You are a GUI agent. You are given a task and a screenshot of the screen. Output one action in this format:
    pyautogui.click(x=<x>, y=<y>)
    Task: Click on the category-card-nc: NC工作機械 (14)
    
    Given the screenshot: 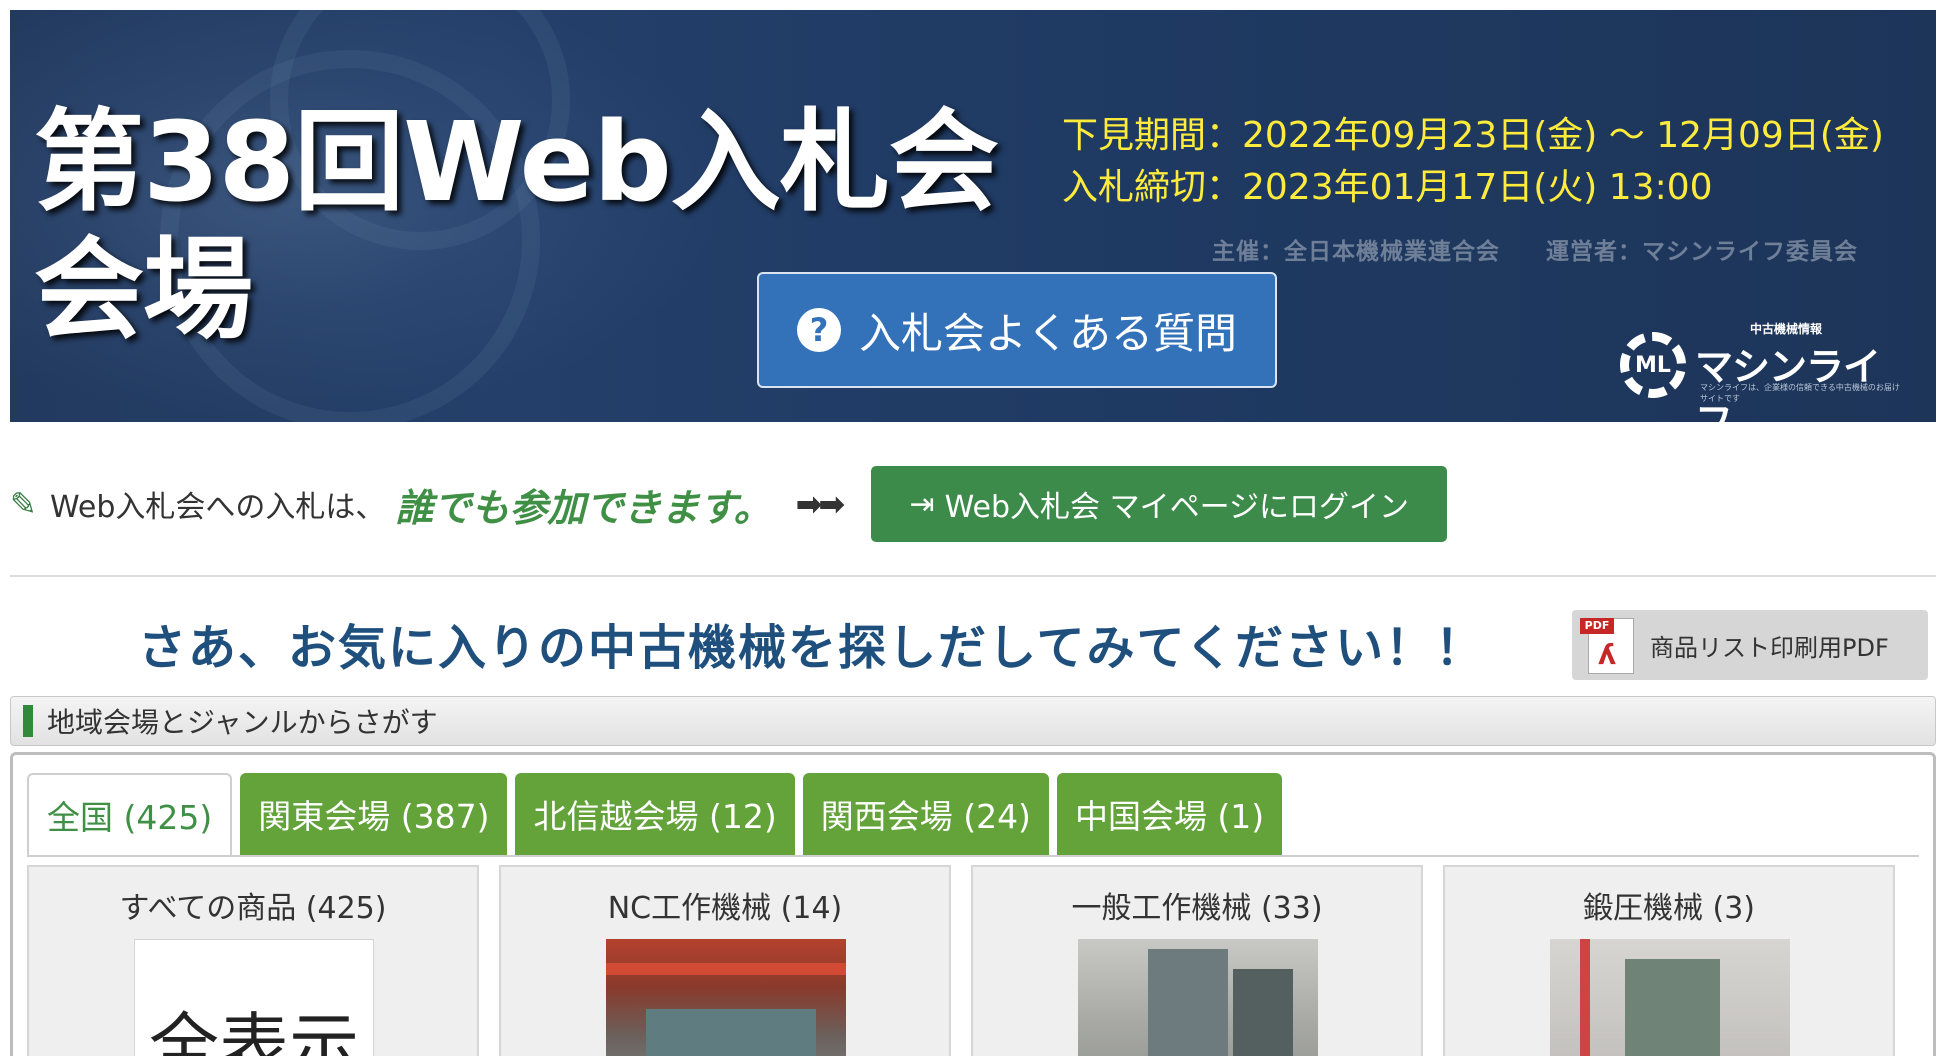 What is the action you would take?
    pyautogui.click(x=725, y=960)
    